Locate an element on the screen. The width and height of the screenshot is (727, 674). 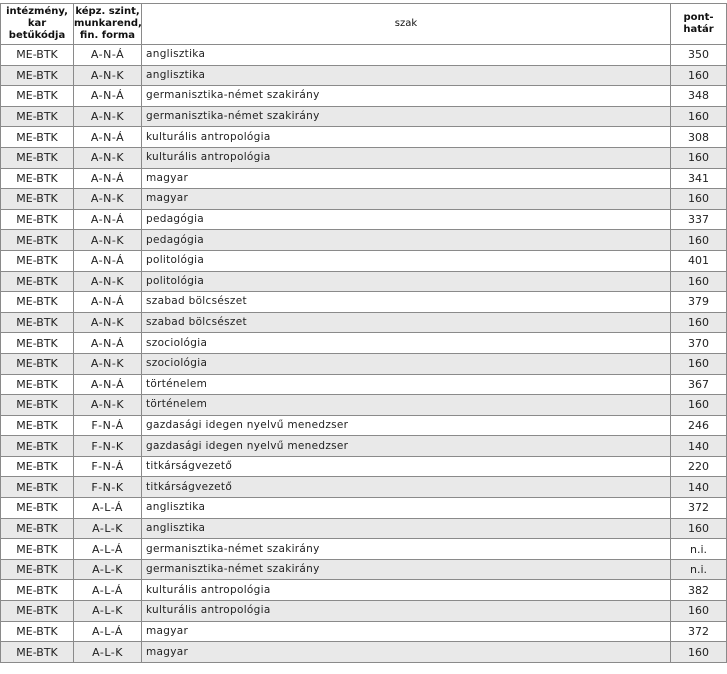
table-row: ME-BTK A-N-K politológia 160 is located at coordinates (363, 281).